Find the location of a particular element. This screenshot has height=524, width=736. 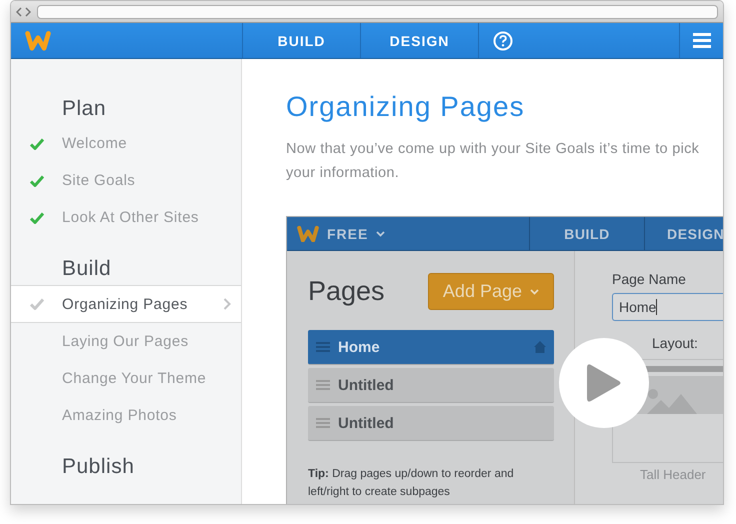

section-heading: Publish is located at coordinates (98, 467).